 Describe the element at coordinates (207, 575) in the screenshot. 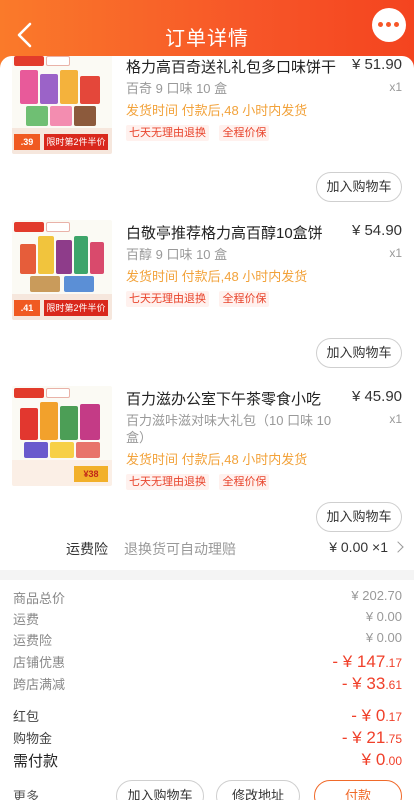

I see `section-divider` at that location.